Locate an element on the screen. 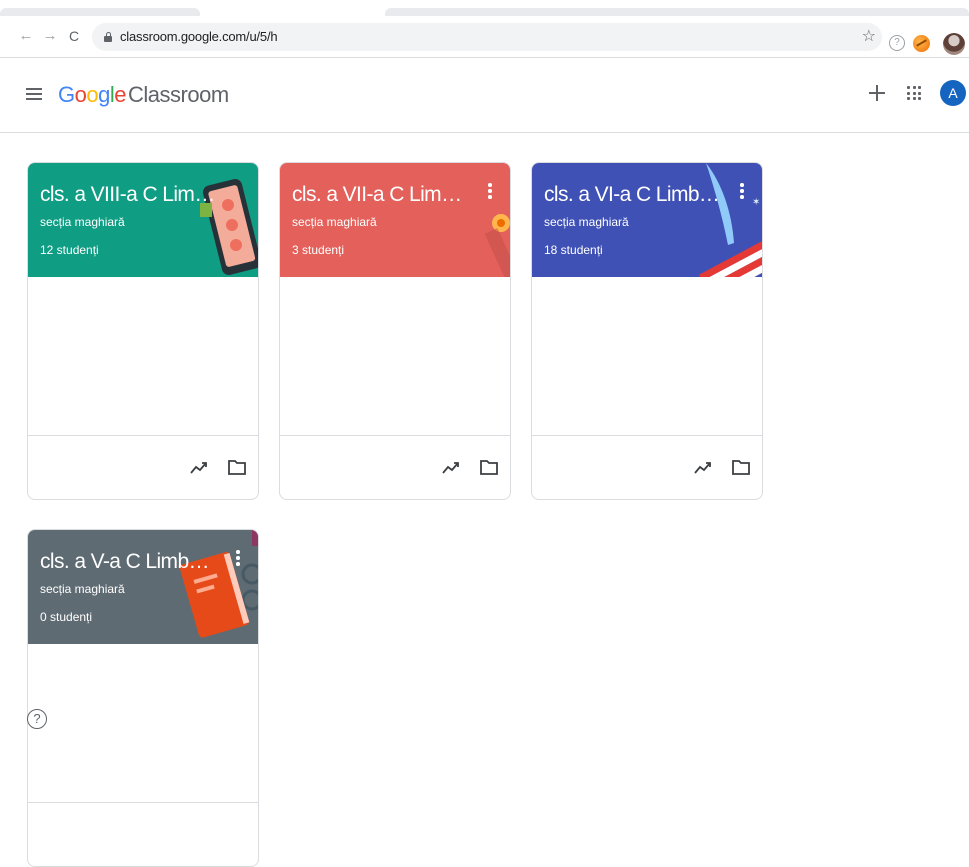  reload-icon: C is located at coordinates (74, 36).